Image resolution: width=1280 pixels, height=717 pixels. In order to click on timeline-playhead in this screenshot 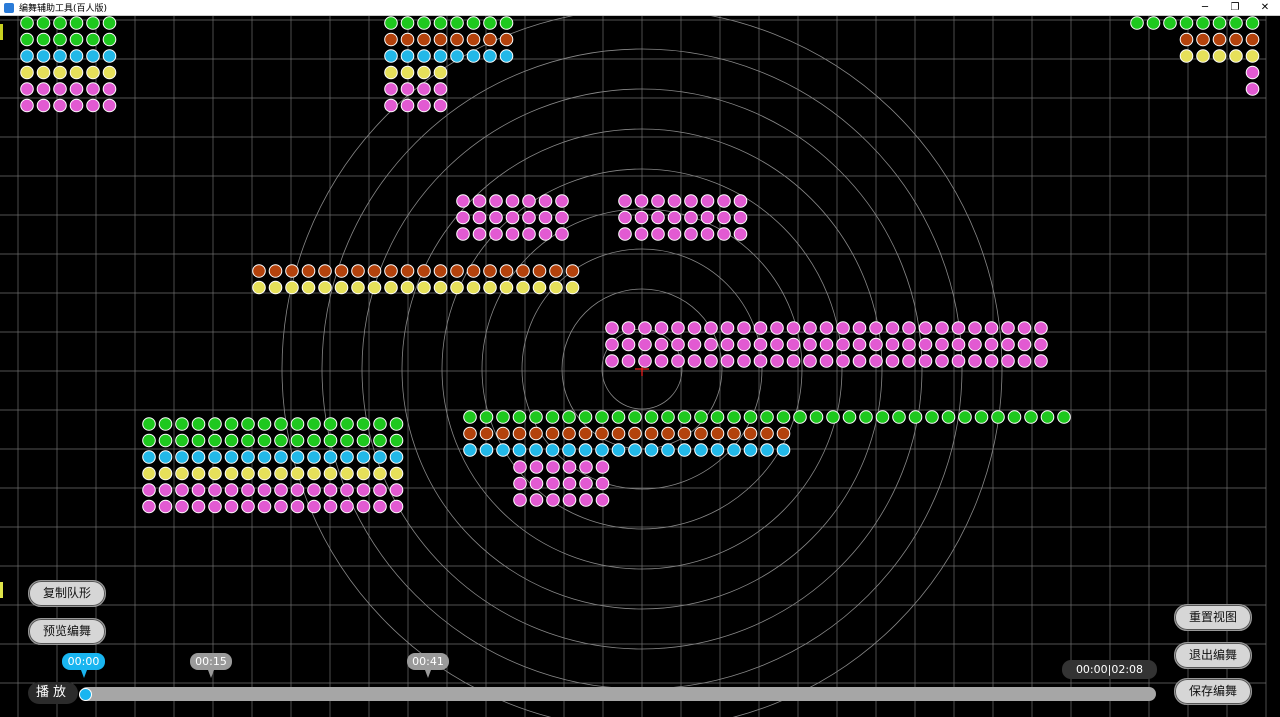, I will do `click(85, 694)`.